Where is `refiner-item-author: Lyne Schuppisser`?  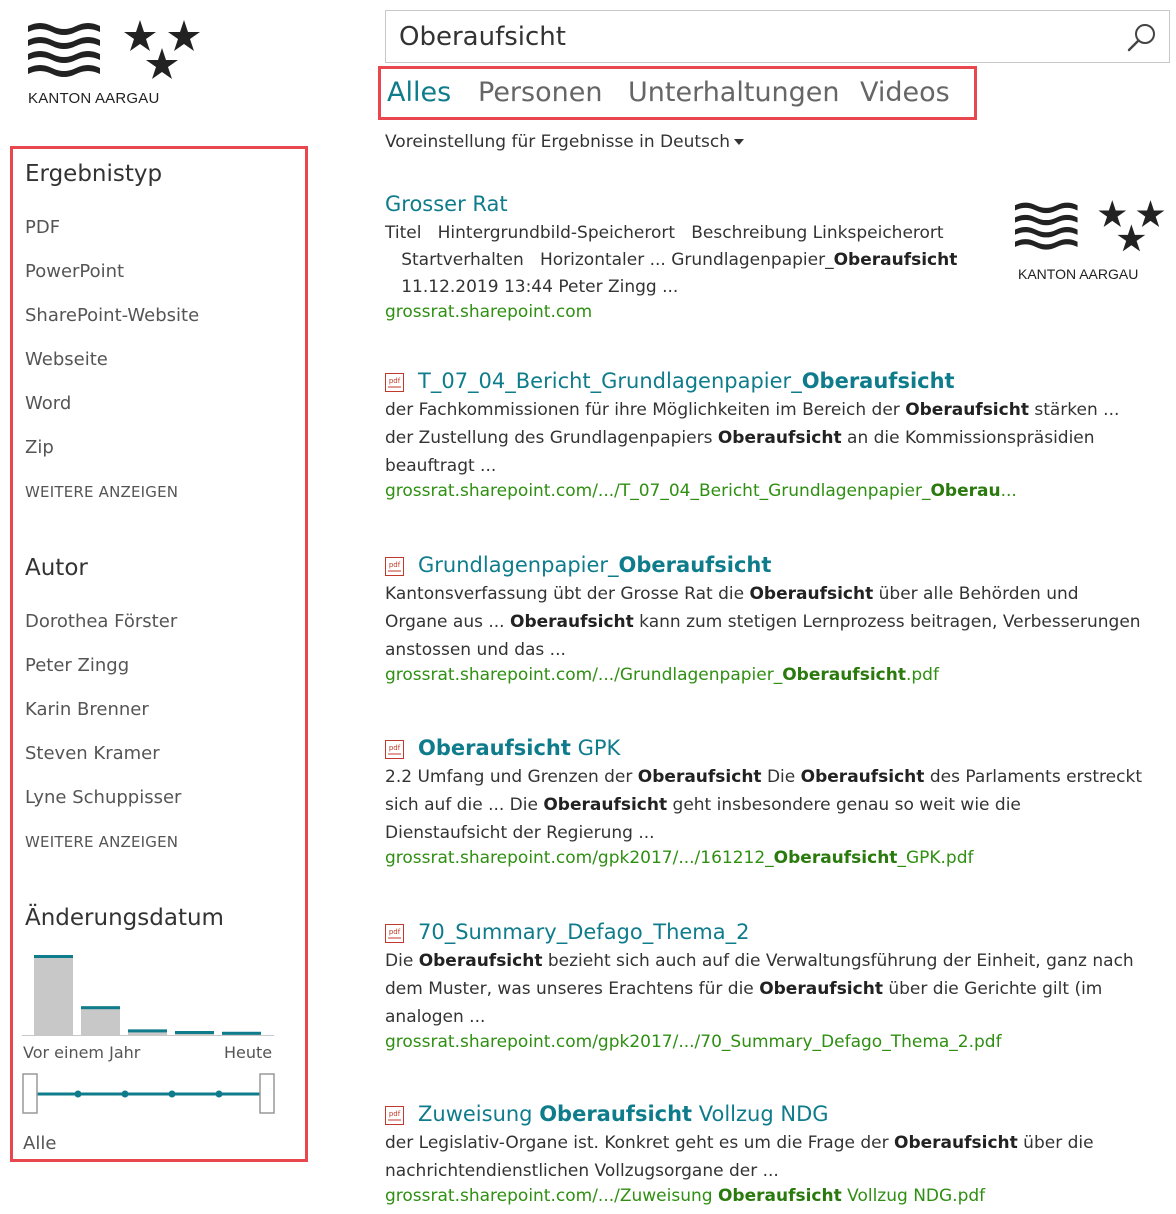 refiner-item-author: Lyne Schuppisser is located at coordinates (103, 797).